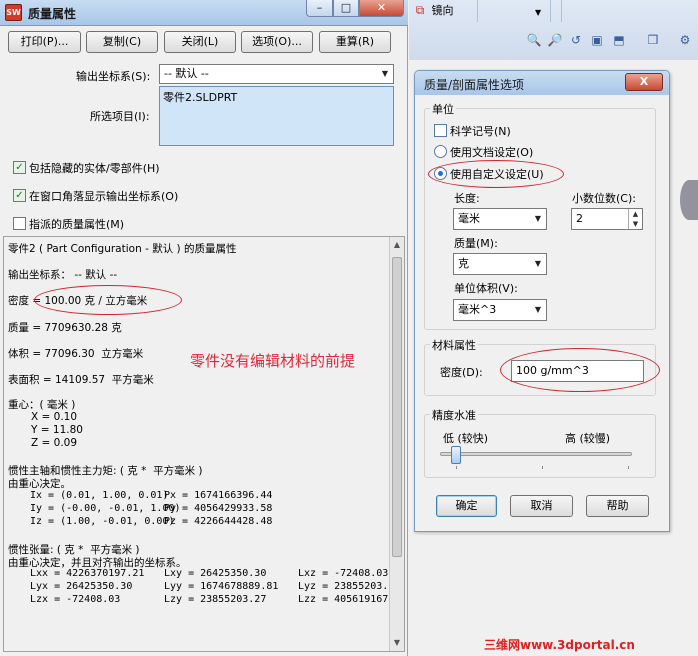  I want to click on maximize-button: □, so click(346, 8).